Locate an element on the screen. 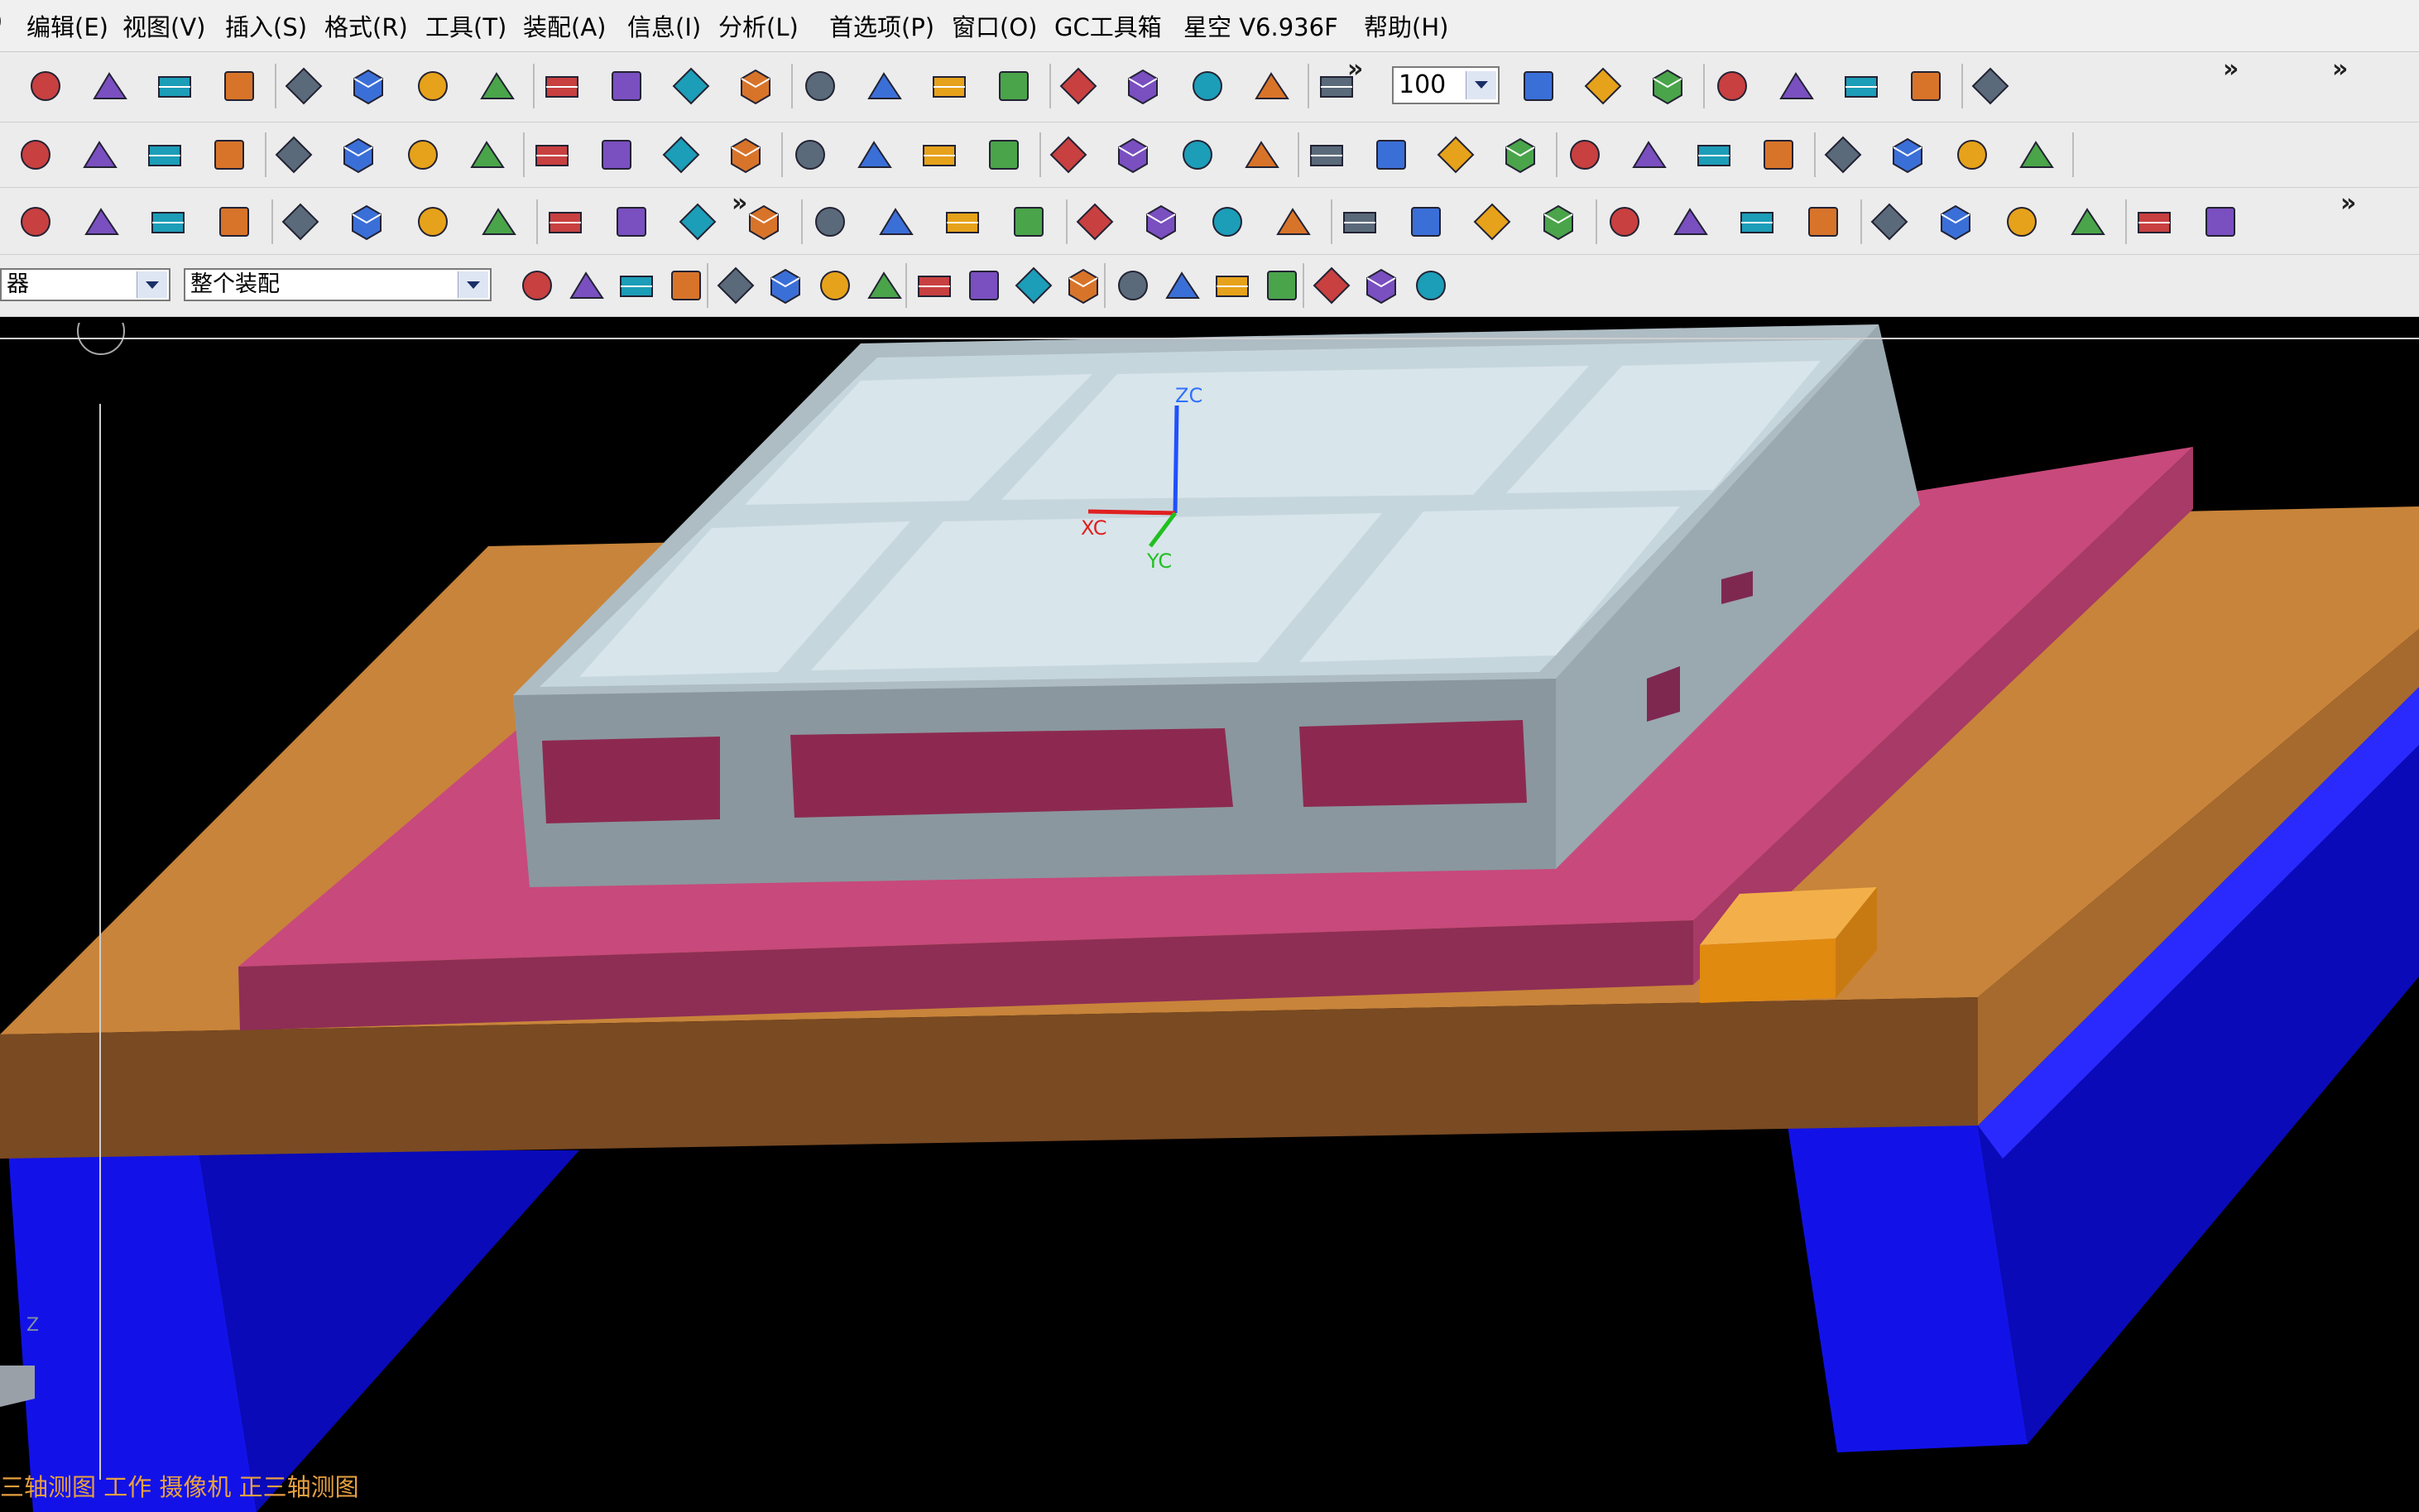  check-icon is located at coordinates (300, 222).